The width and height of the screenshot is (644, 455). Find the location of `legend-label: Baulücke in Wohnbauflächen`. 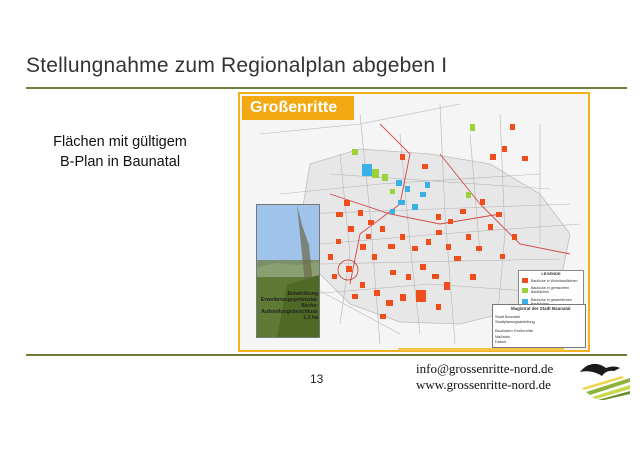

legend-label: Baulücke in Wohnbauflächen is located at coordinates (554, 280).